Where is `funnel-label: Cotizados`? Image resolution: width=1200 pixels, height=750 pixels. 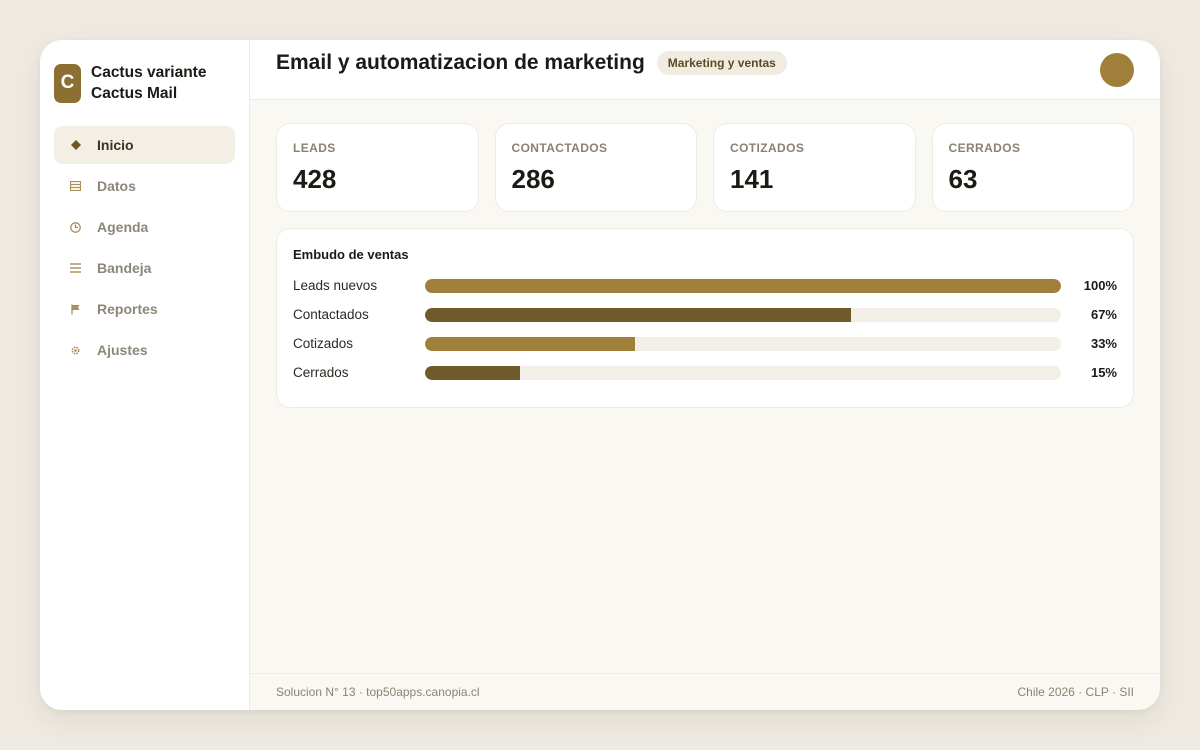 funnel-label: Cotizados is located at coordinates (323, 343).